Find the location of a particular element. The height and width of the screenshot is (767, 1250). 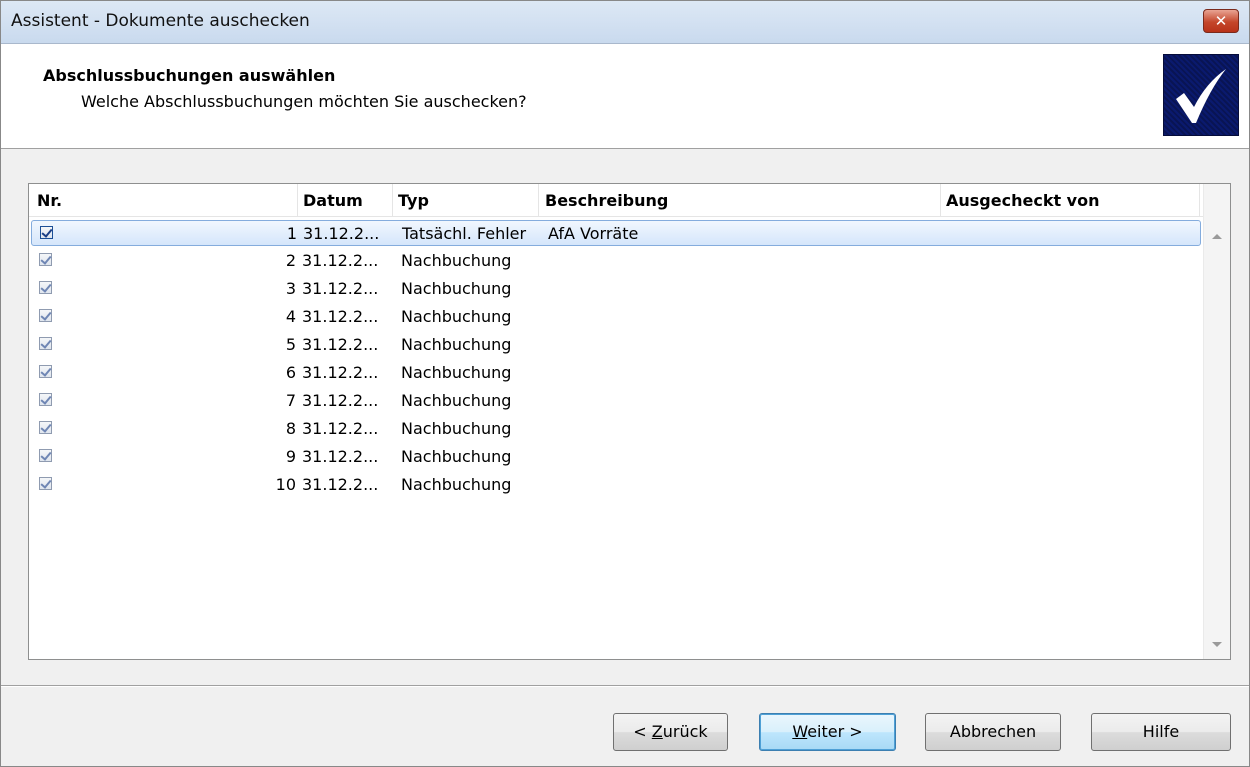

cell-nr: 8 is located at coordinates (290, 428).